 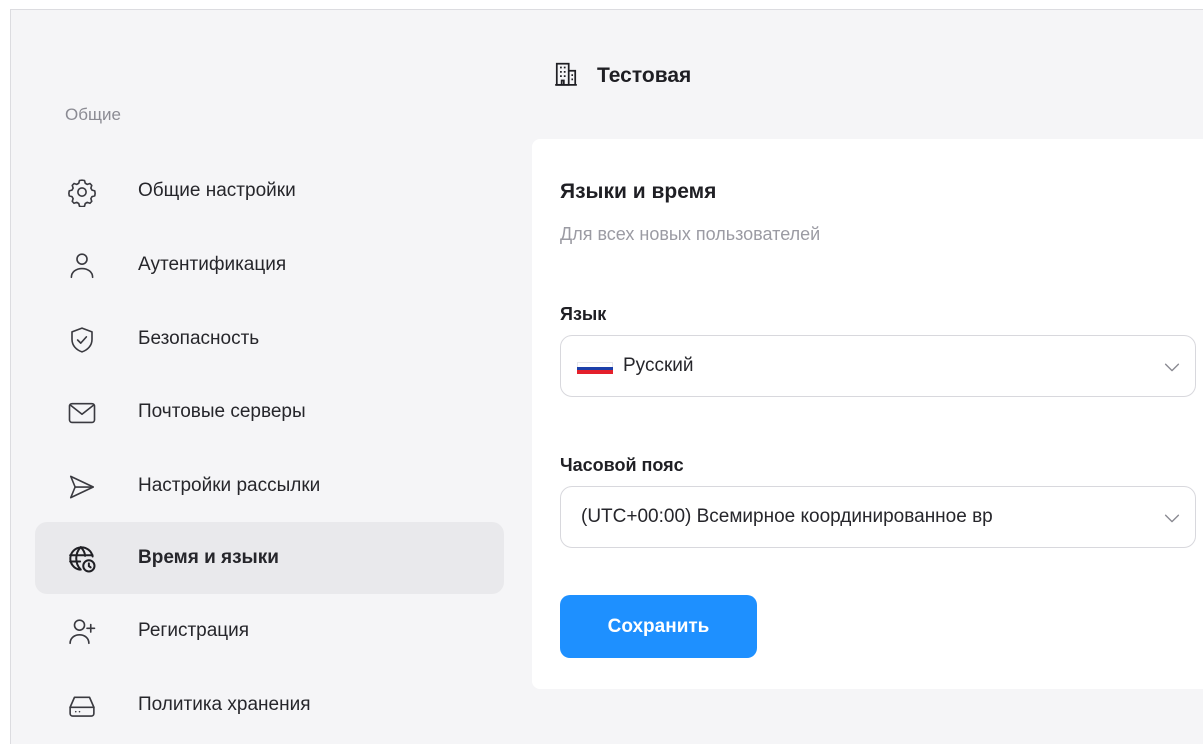 I want to click on sidebar-item-registration: Регистрация, so click(x=269, y=631).